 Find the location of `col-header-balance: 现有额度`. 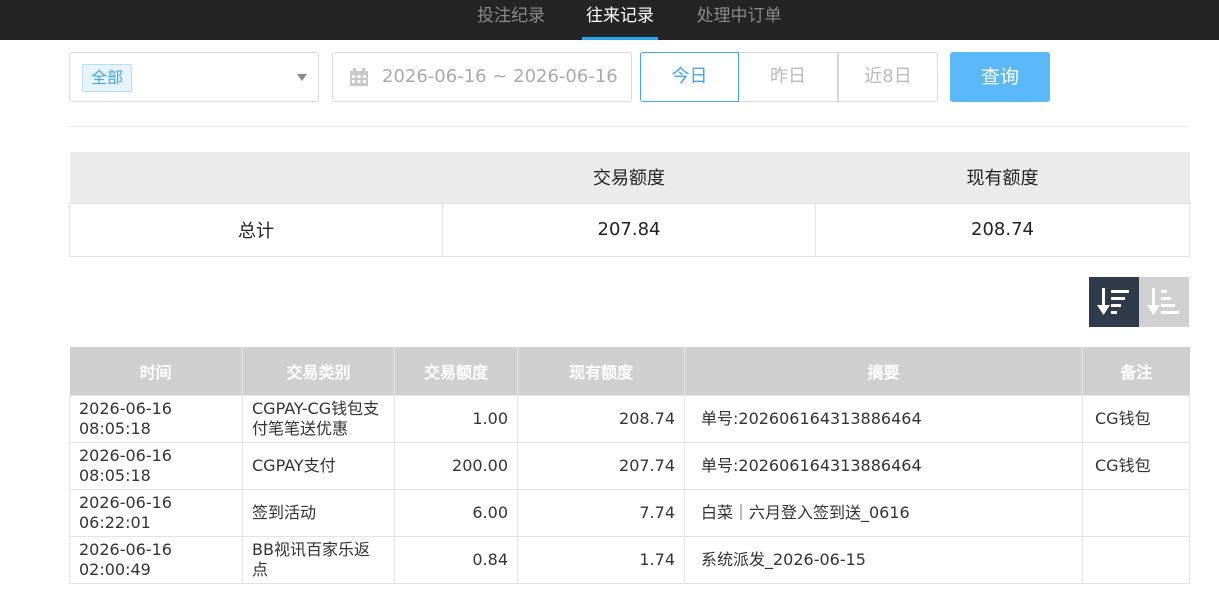

col-header-balance: 现有额度 is located at coordinates (601, 371).